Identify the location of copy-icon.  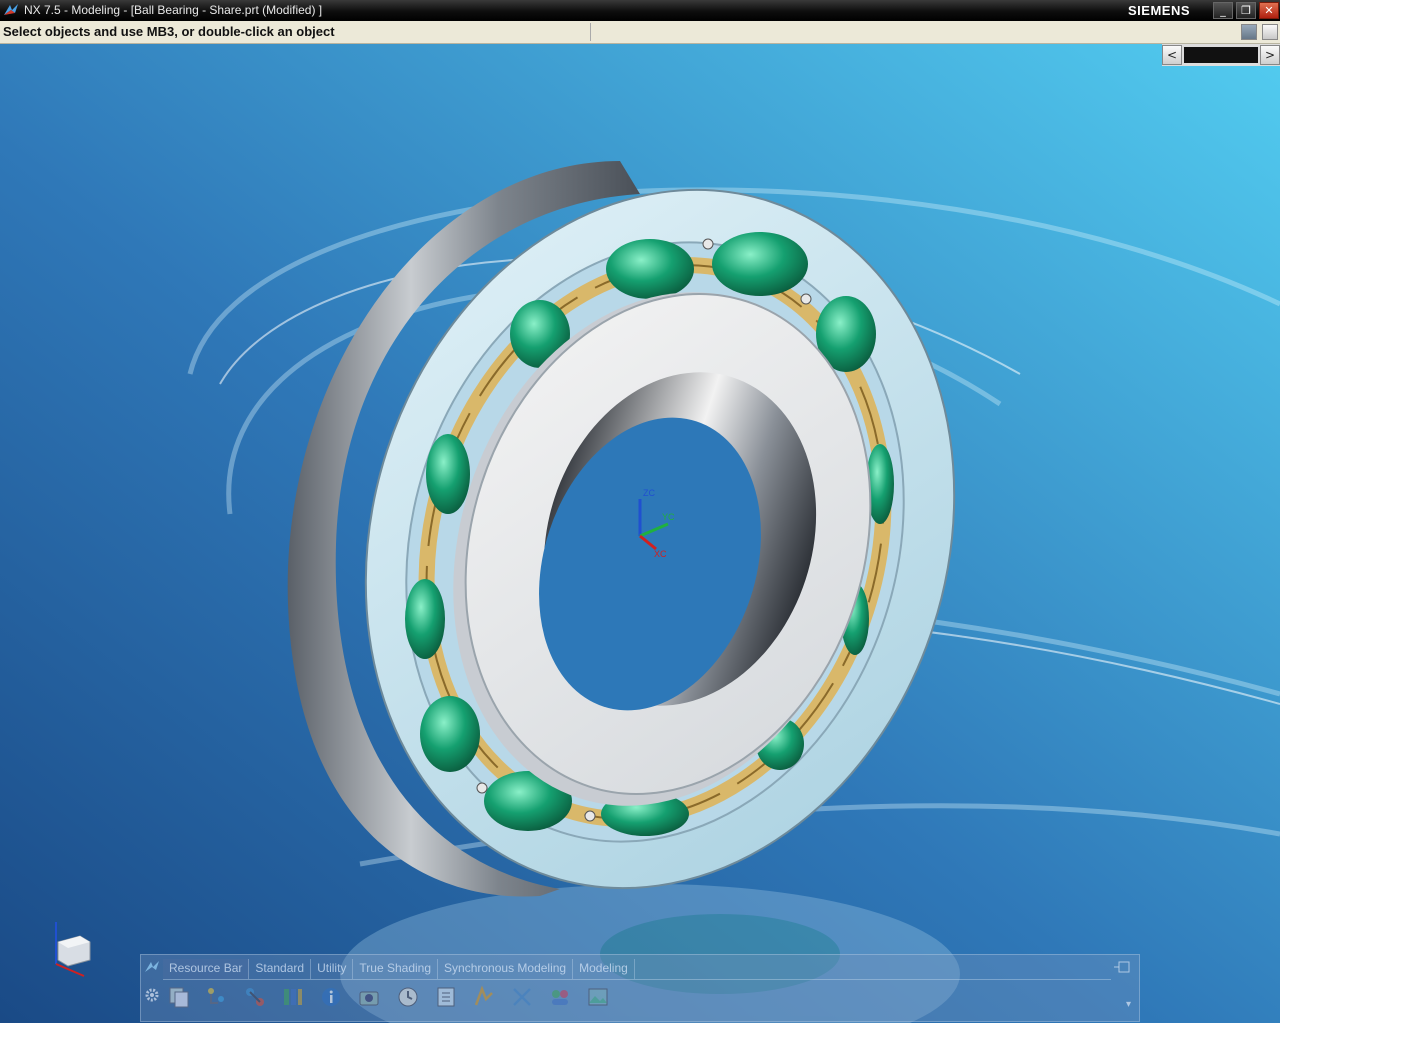
(179, 997).